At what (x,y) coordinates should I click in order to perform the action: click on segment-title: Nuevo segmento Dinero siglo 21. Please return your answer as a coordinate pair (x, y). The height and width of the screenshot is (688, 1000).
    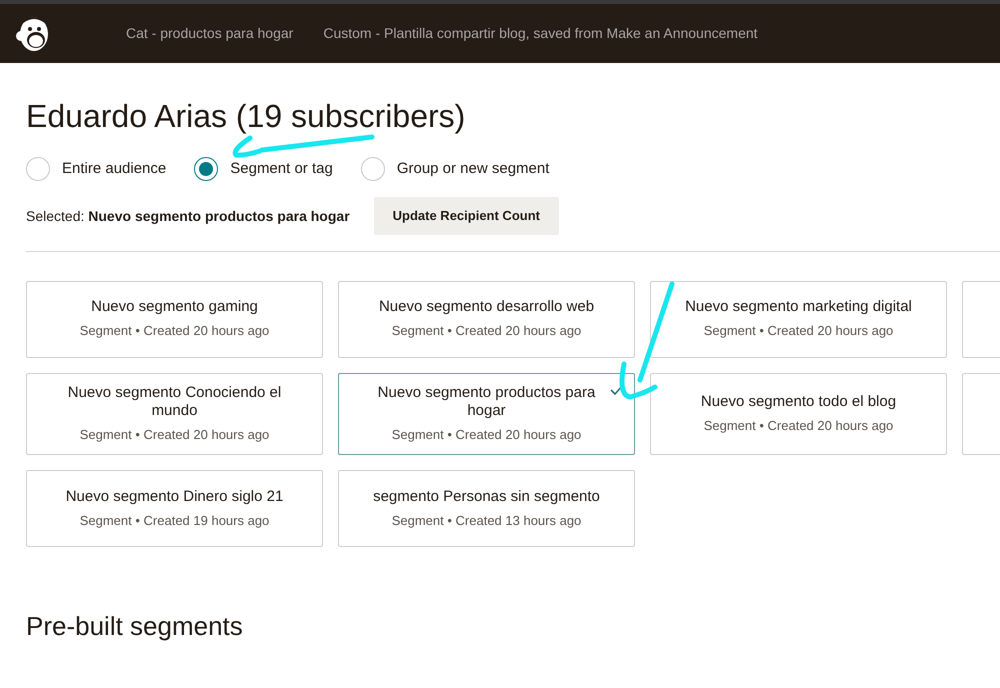
    Looking at the image, I should click on (175, 497).